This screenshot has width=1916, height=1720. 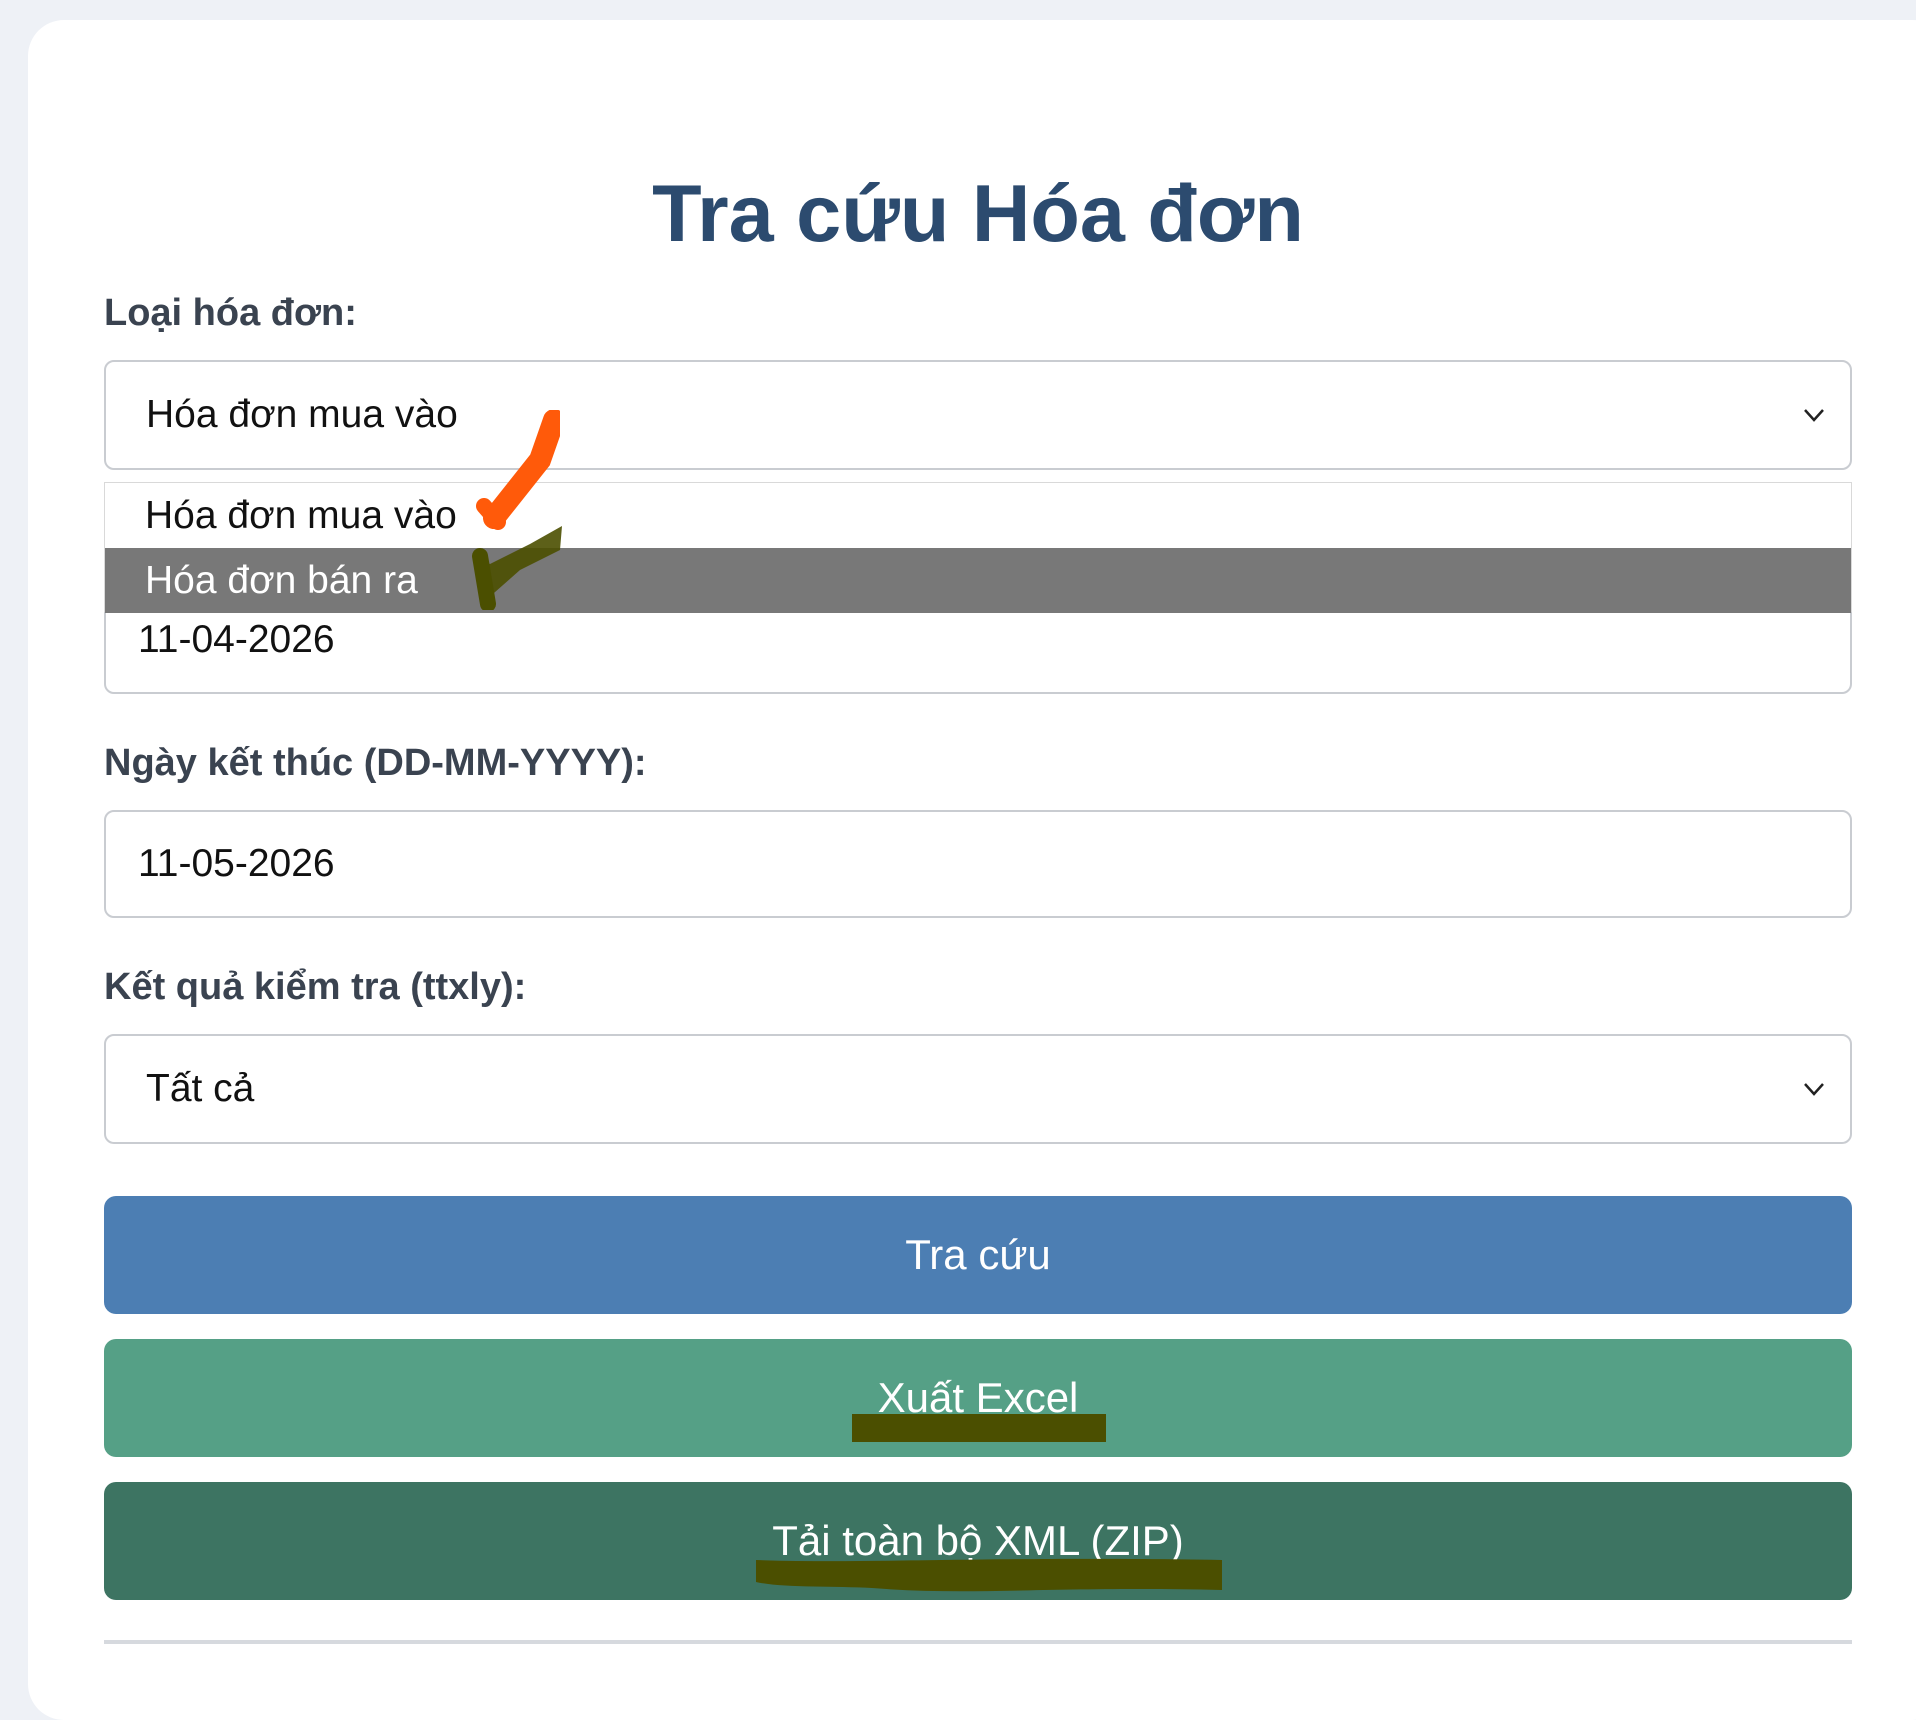 I want to click on page-title: Tra cứu Hóa đơn, so click(x=978, y=214).